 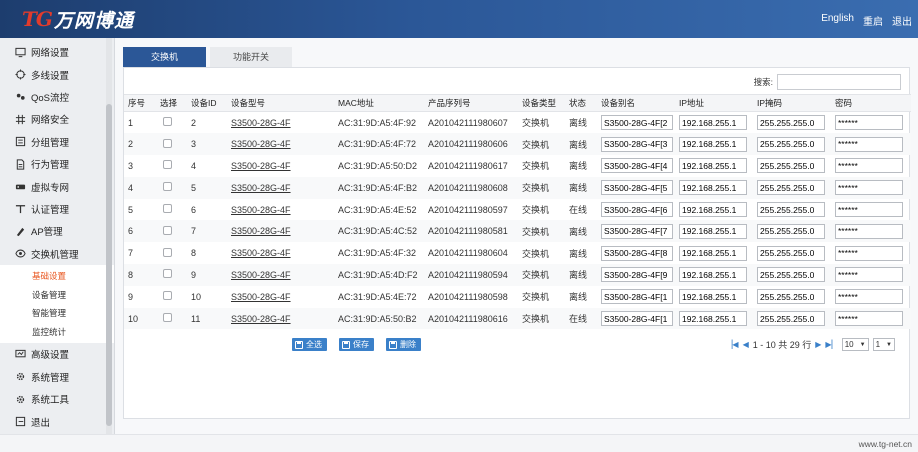 What do you see at coordinates (57, 313) in the screenshot?
I see `submenu-smart-management: 智能管理` at bounding box center [57, 313].